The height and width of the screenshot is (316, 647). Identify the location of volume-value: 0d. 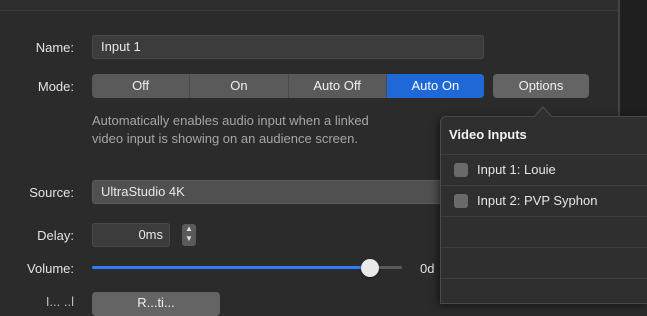
(427, 268).